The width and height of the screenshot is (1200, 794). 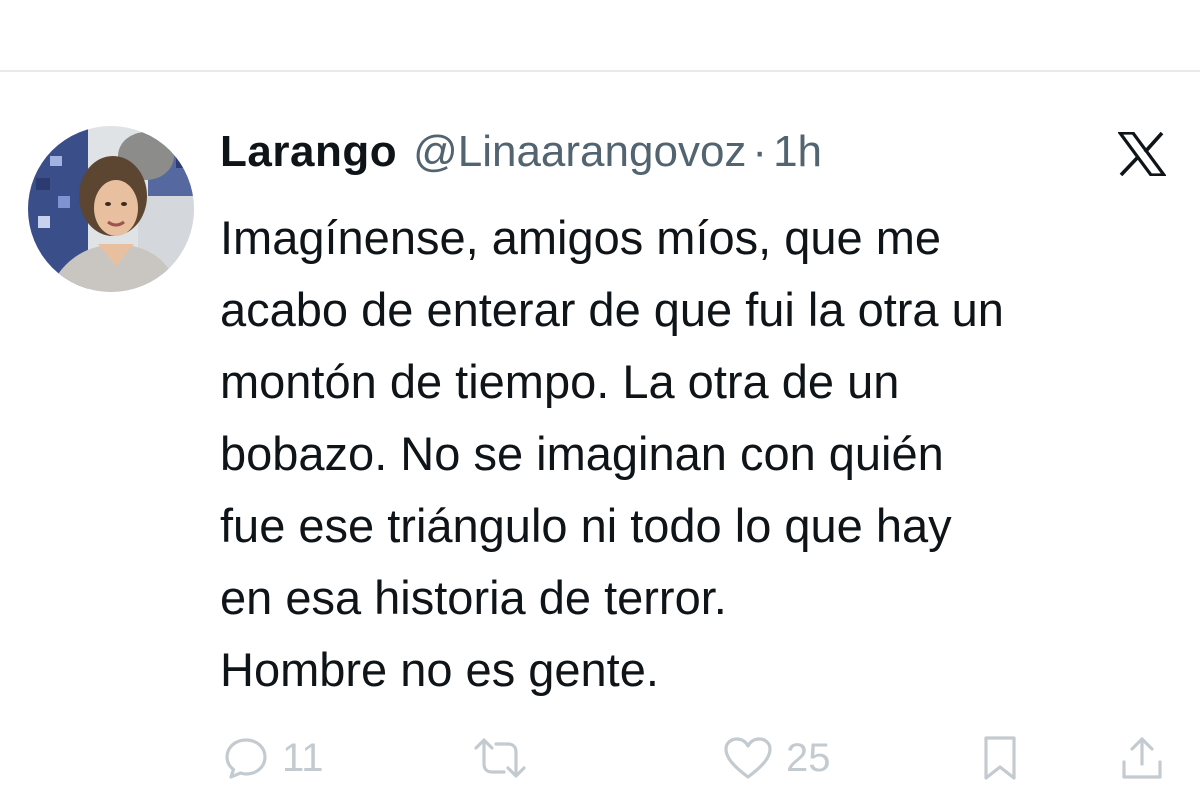 What do you see at coordinates (1142, 154) in the screenshot?
I see `x-logo-icon` at bounding box center [1142, 154].